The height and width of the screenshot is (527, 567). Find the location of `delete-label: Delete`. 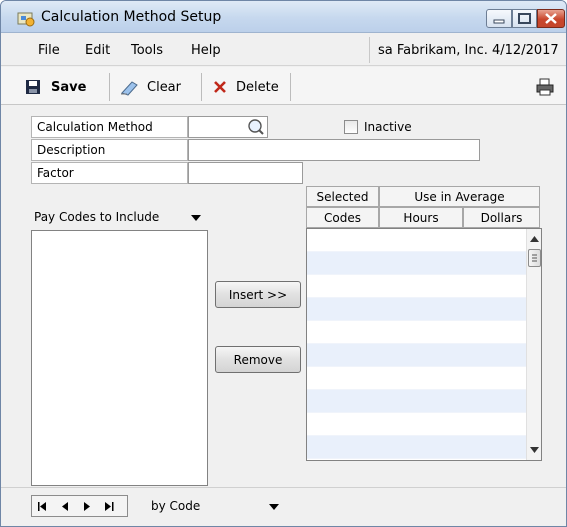

delete-label: Delete is located at coordinates (257, 87).